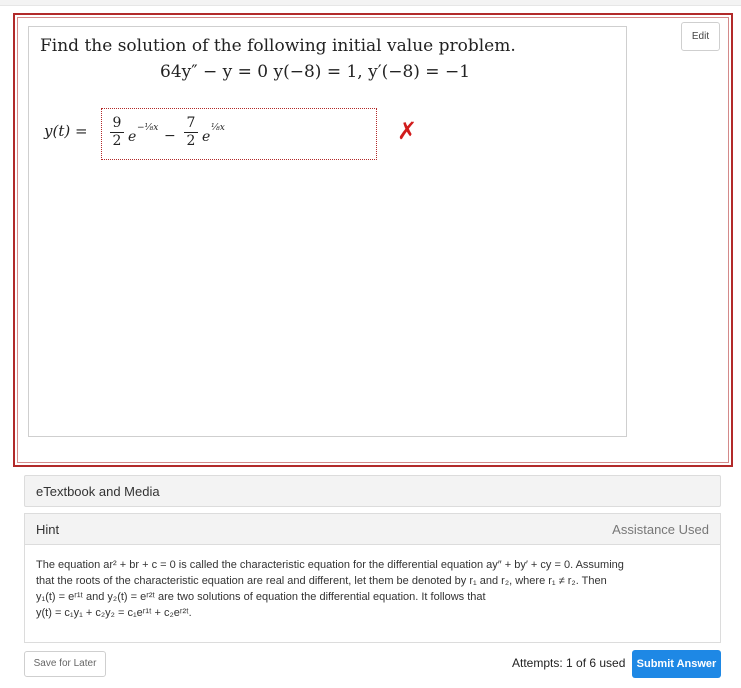 The image size is (741, 688). Describe the element at coordinates (117, 141) in the screenshot. I see `term1-denominator: 2` at that location.